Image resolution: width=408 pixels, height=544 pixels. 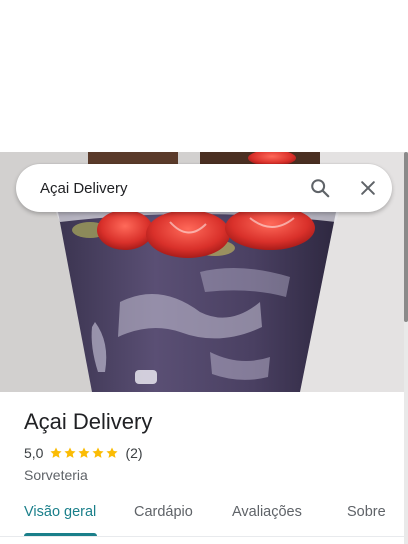 I want to click on search-icon, so click(x=320, y=188).